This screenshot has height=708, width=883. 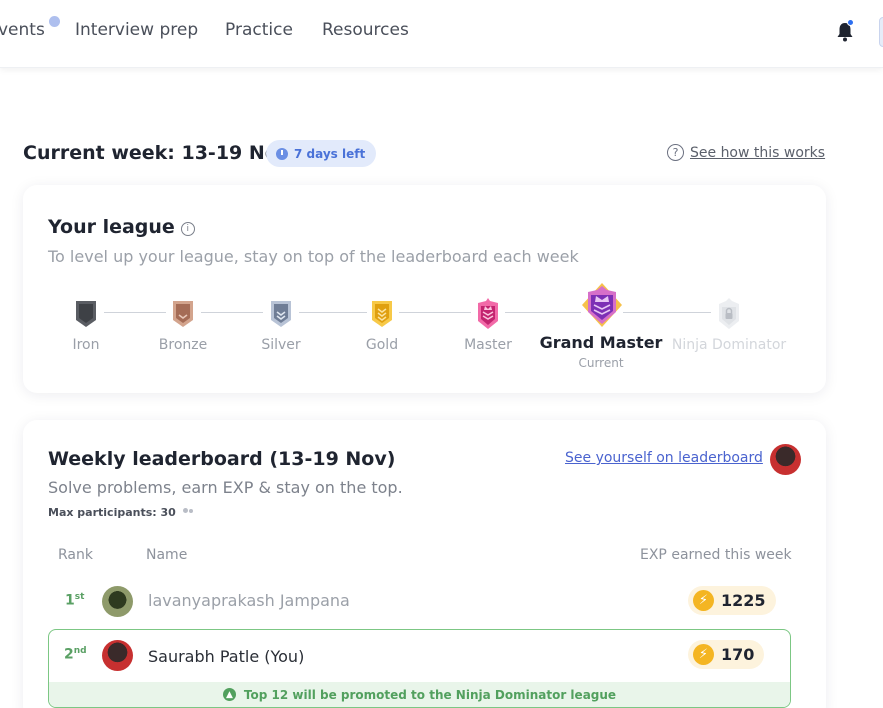 I want to click on current-league-tag: Current, so click(x=601, y=363).